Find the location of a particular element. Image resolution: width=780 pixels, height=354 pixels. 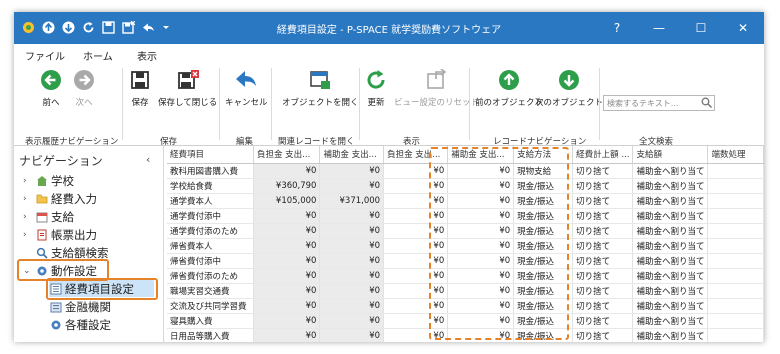

open-object-button: オブジェクトを開く is located at coordinates (320, 88).